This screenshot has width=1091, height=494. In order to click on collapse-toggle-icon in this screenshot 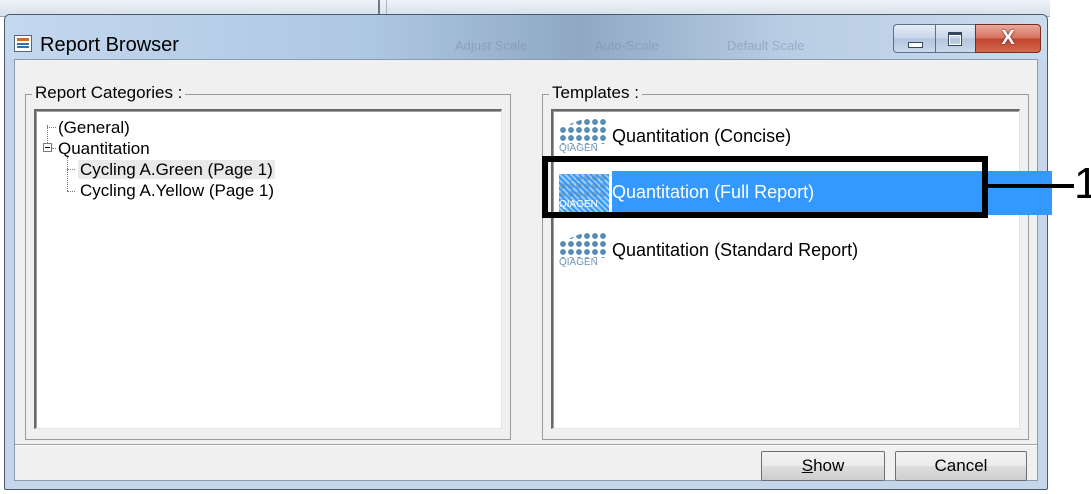, I will do `click(47, 147)`.